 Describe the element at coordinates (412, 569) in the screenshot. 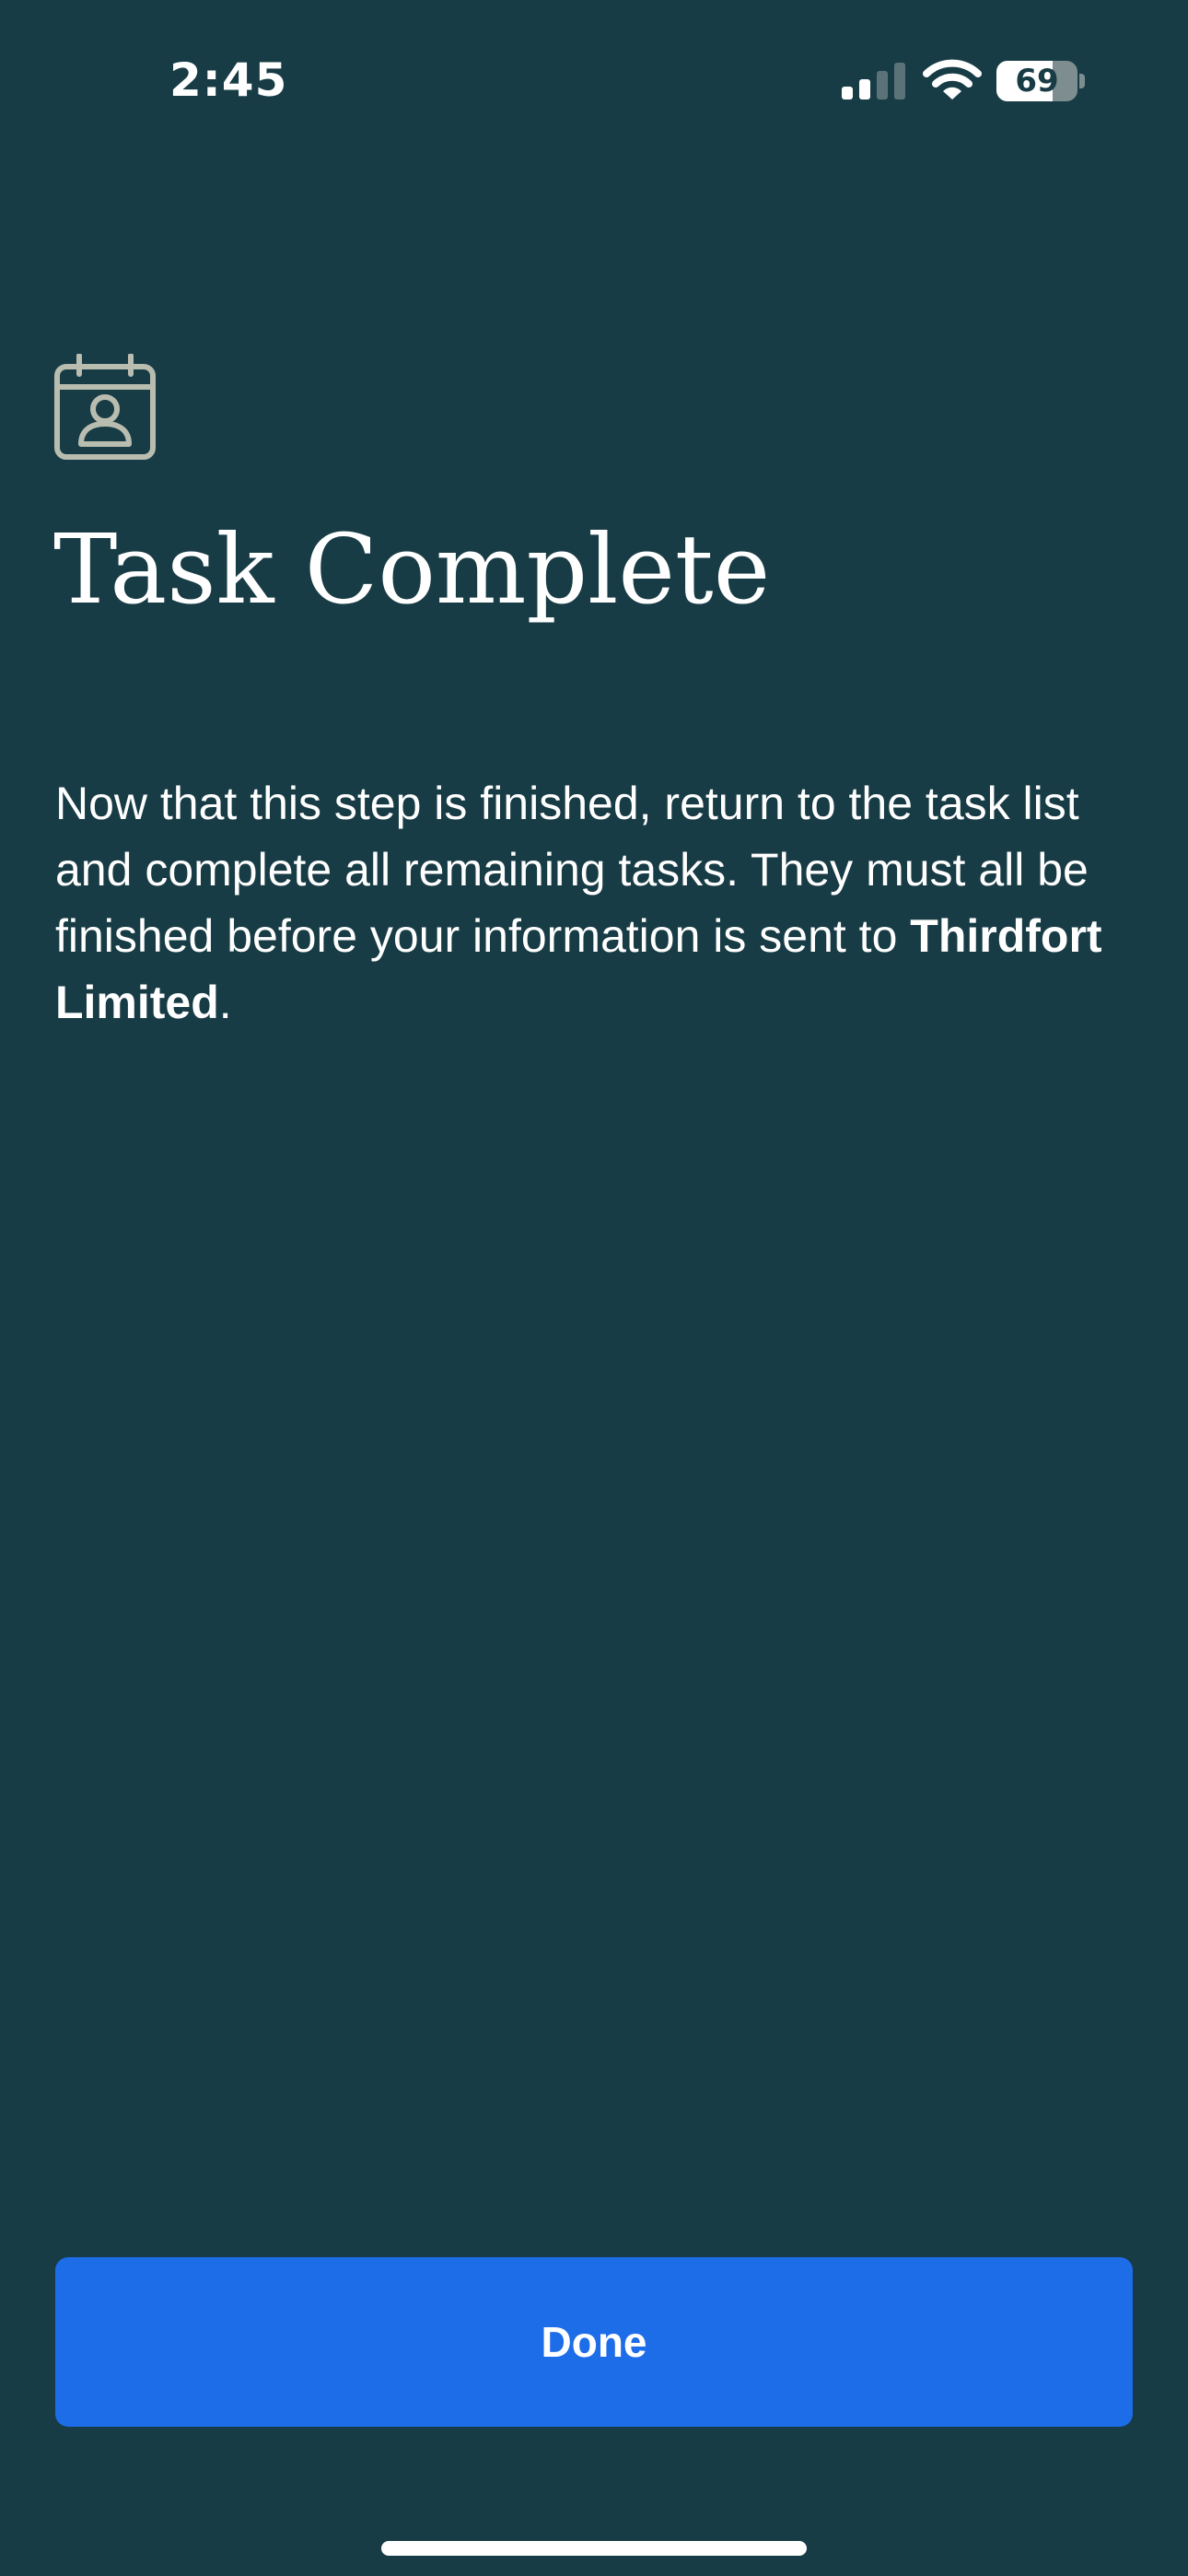

I see `page-title: Task Complete` at that location.